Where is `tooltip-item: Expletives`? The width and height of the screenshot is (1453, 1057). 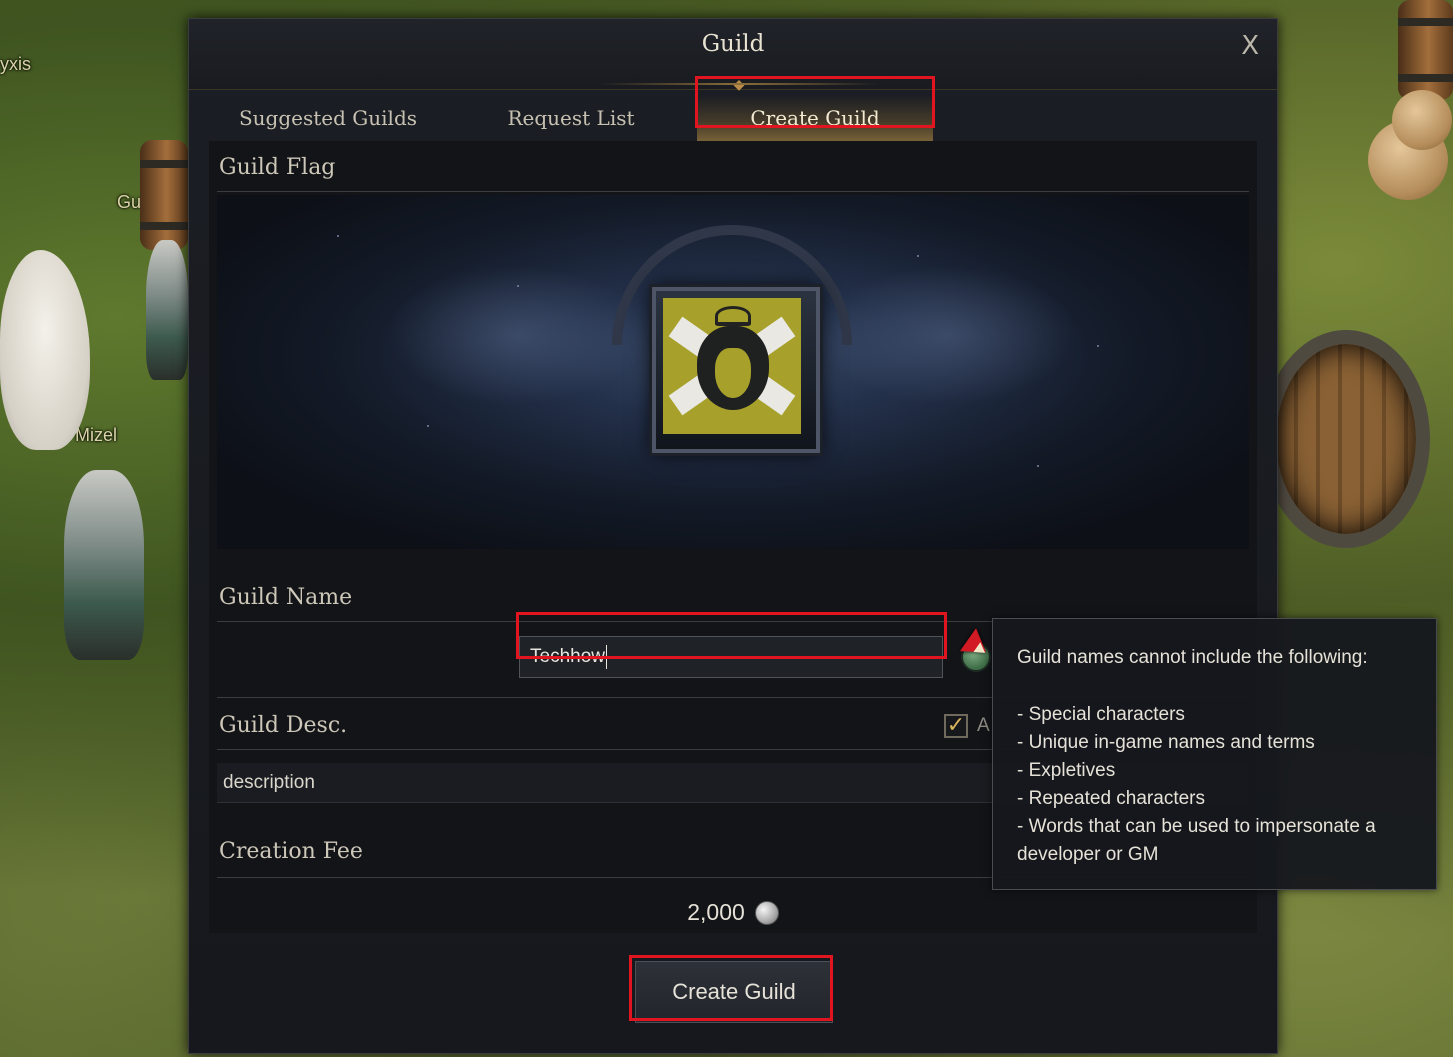 tooltip-item: Expletives is located at coordinates (1219, 771).